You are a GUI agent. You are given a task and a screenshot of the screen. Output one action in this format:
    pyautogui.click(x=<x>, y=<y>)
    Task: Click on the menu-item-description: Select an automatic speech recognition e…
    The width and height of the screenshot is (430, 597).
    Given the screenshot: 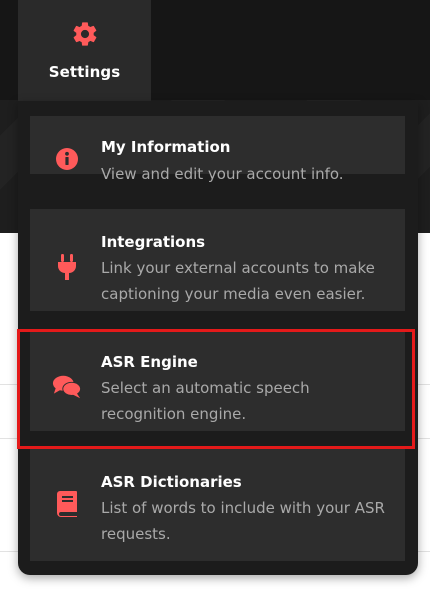 What is the action you would take?
    pyautogui.click(x=205, y=401)
    